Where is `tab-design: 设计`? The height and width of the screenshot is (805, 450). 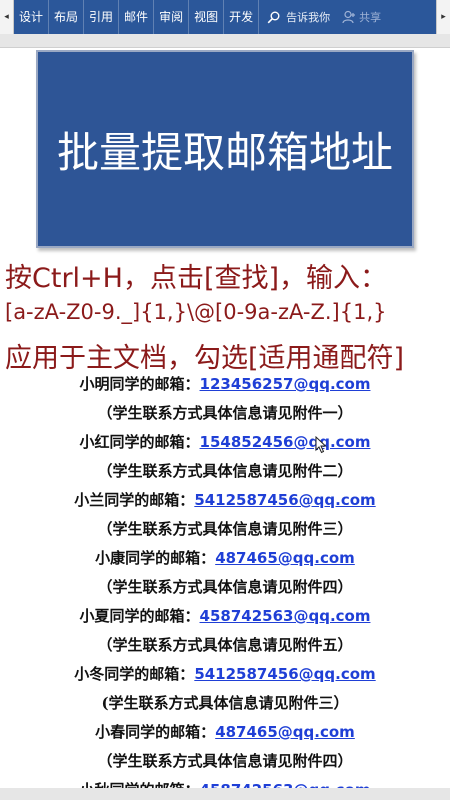 tab-design: 设计 is located at coordinates (32, 17).